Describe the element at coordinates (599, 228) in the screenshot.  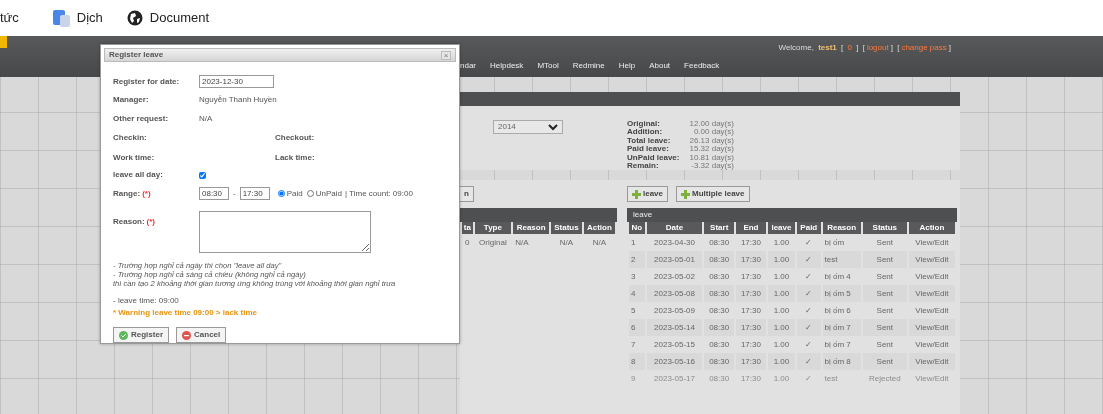
I see `column-header: Action` at that location.